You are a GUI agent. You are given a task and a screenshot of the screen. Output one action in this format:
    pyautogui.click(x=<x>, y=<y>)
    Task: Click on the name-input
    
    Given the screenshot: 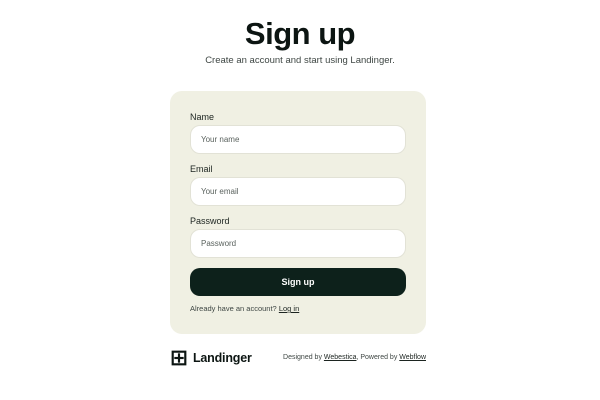 What is the action you would take?
    pyautogui.click(x=298, y=139)
    